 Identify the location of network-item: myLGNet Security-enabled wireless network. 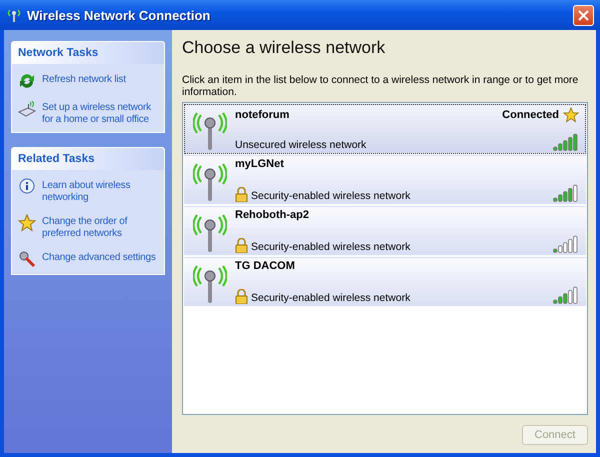
(385, 180).